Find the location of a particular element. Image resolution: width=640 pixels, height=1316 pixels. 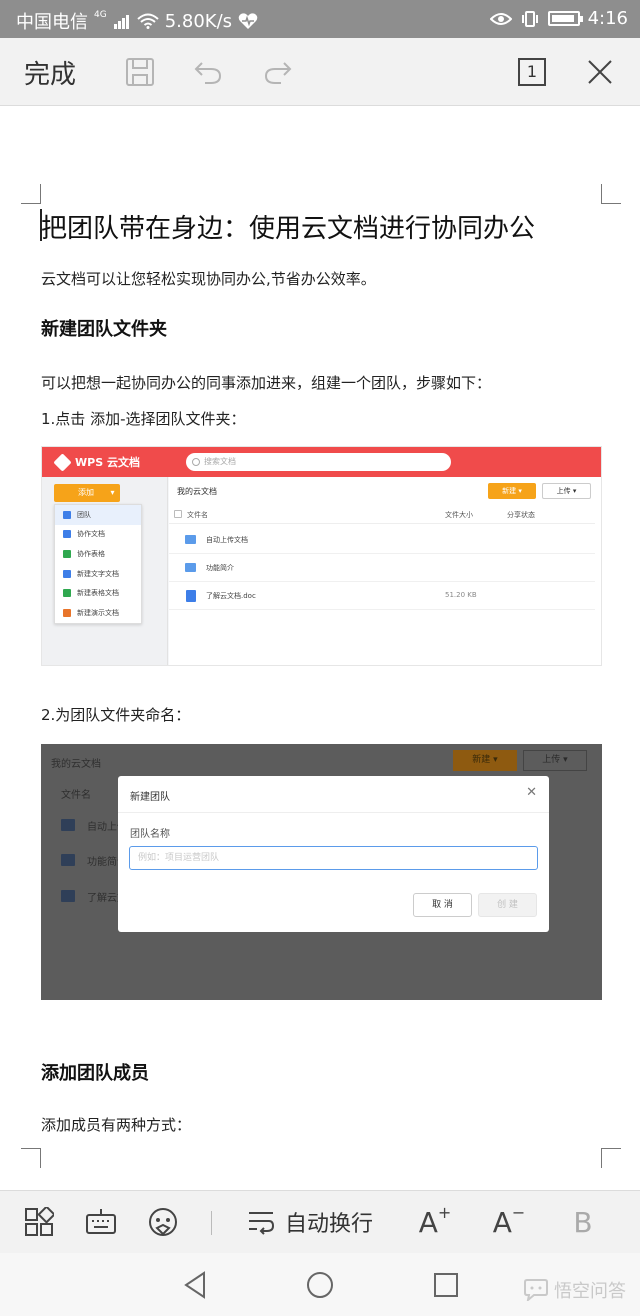

upload-folder-icon is located at coordinates (190, 539).